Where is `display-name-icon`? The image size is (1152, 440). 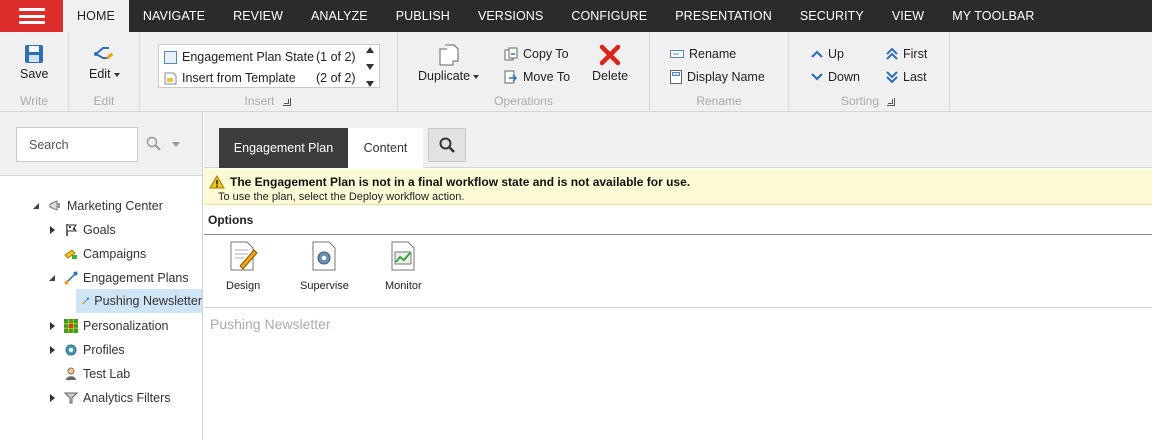 display-name-icon is located at coordinates (676, 77).